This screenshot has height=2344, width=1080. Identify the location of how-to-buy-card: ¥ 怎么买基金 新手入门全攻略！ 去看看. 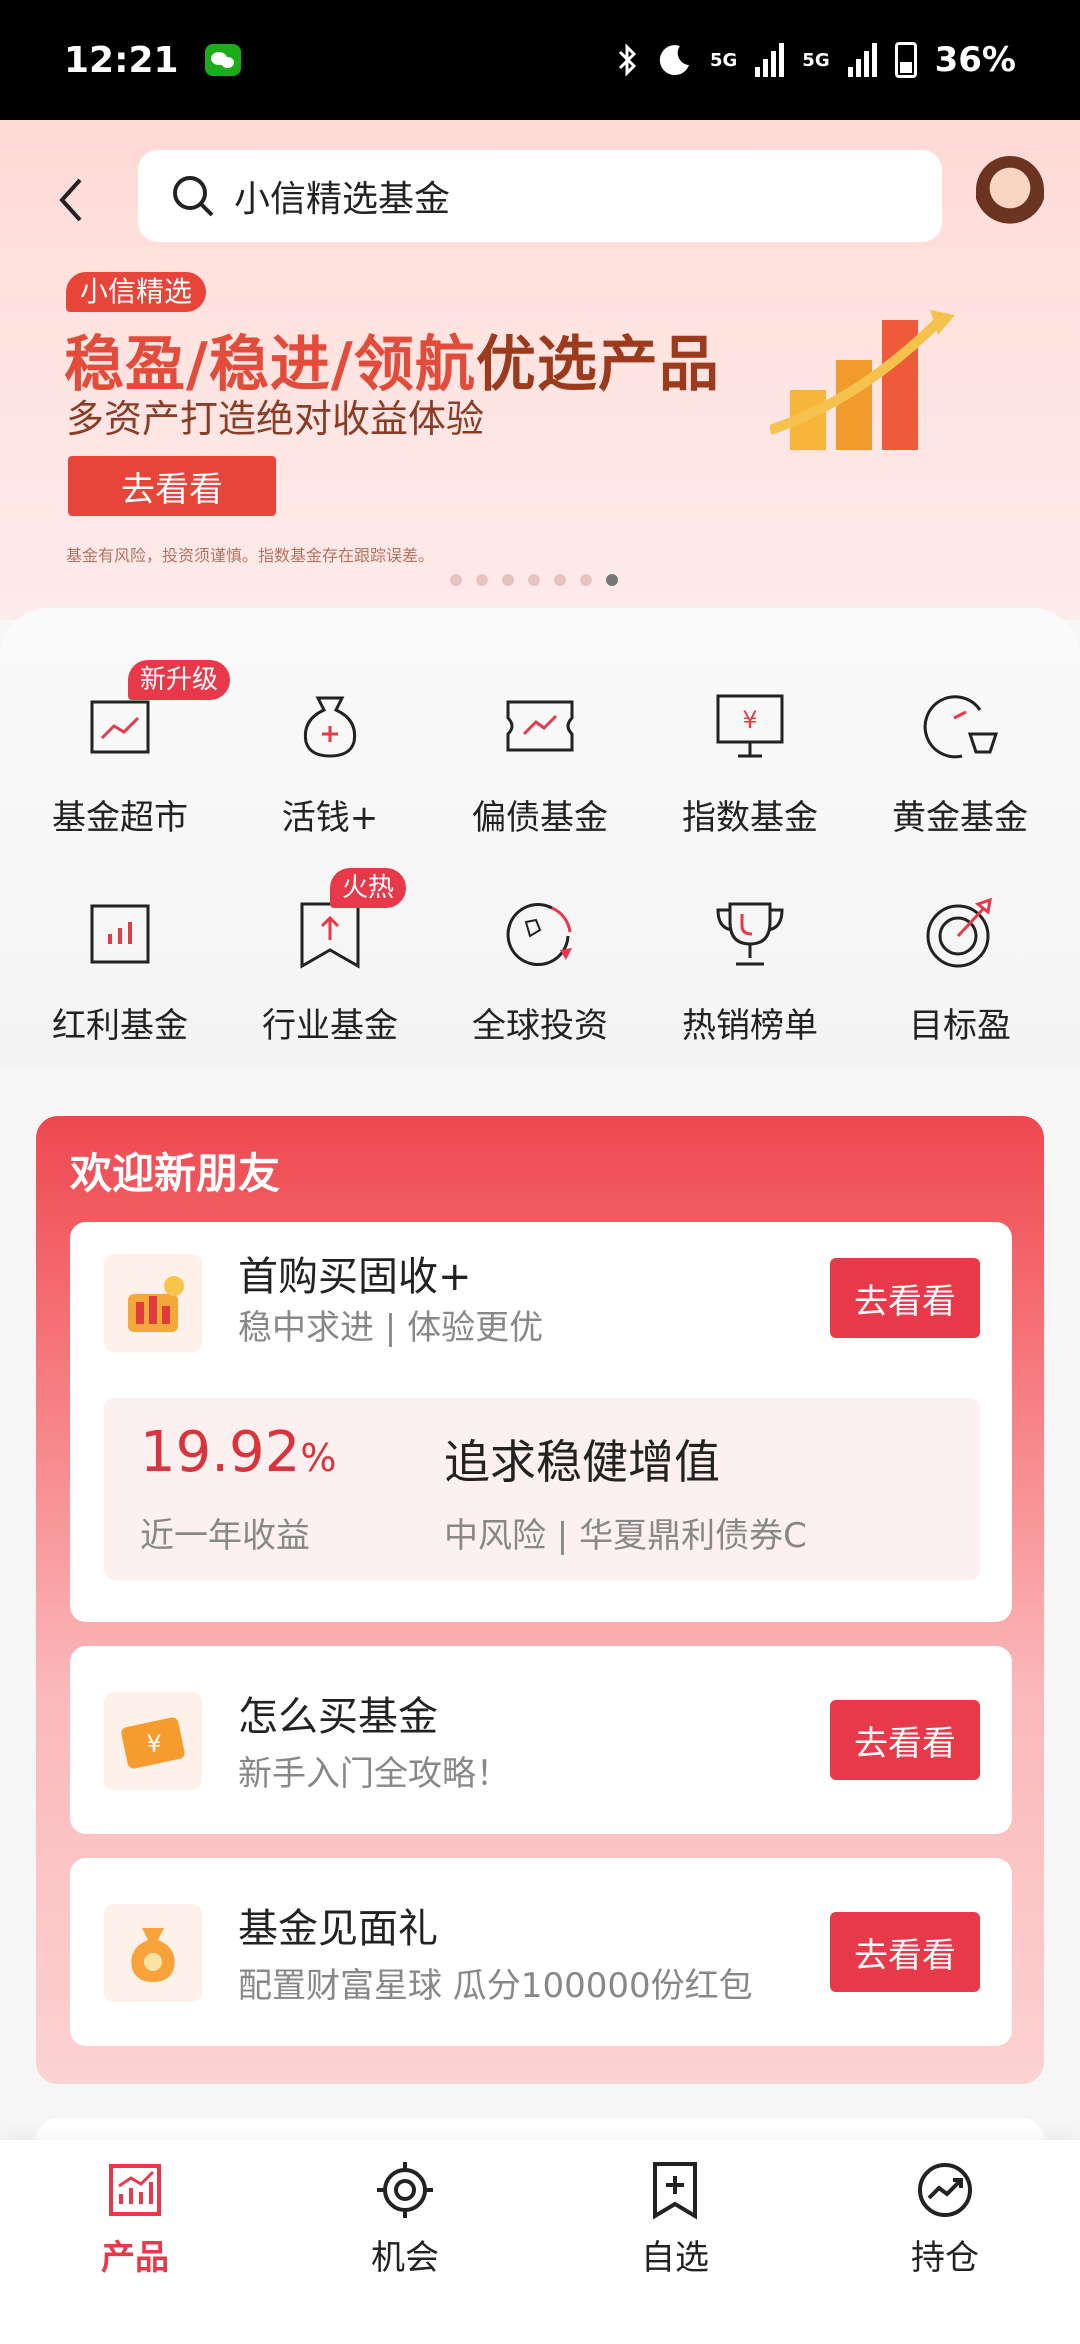
(541, 1740).